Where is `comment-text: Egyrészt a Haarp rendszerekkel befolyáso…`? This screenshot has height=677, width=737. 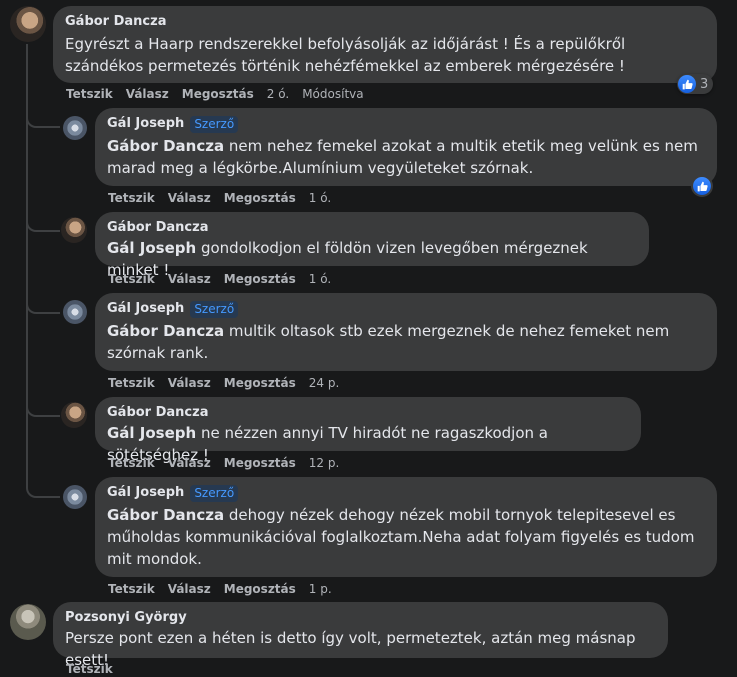
comment-text: Egyrészt a Haarp rendszerekkel befolyáso… is located at coordinates (345, 55).